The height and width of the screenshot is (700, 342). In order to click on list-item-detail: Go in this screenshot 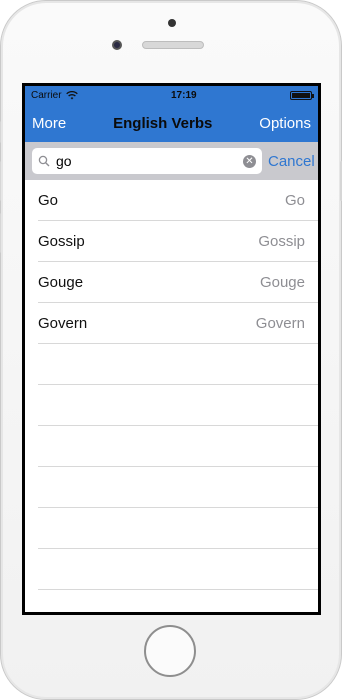, I will do `click(294, 200)`.